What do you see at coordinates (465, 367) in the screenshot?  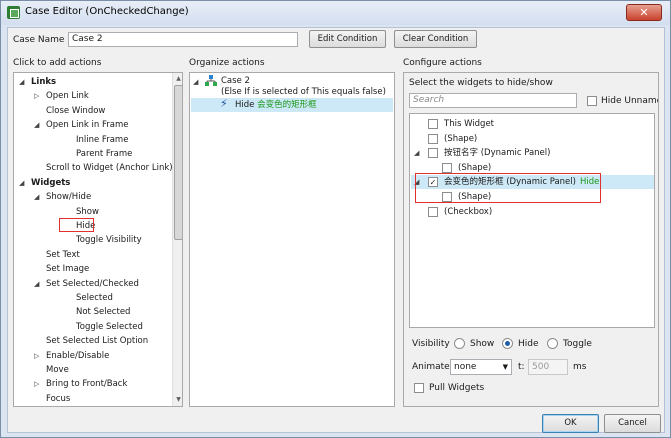 I see `animate-value: none` at bounding box center [465, 367].